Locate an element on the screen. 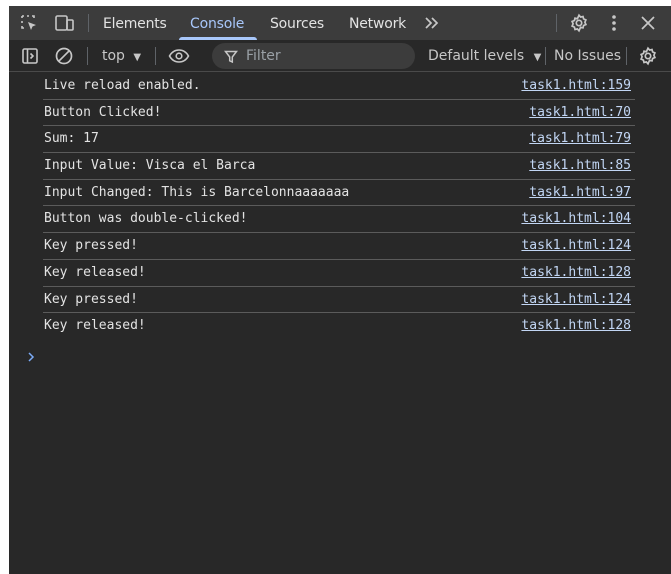 The height and width of the screenshot is (574, 671). message-text: Button Clicked! is located at coordinates (103, 112).